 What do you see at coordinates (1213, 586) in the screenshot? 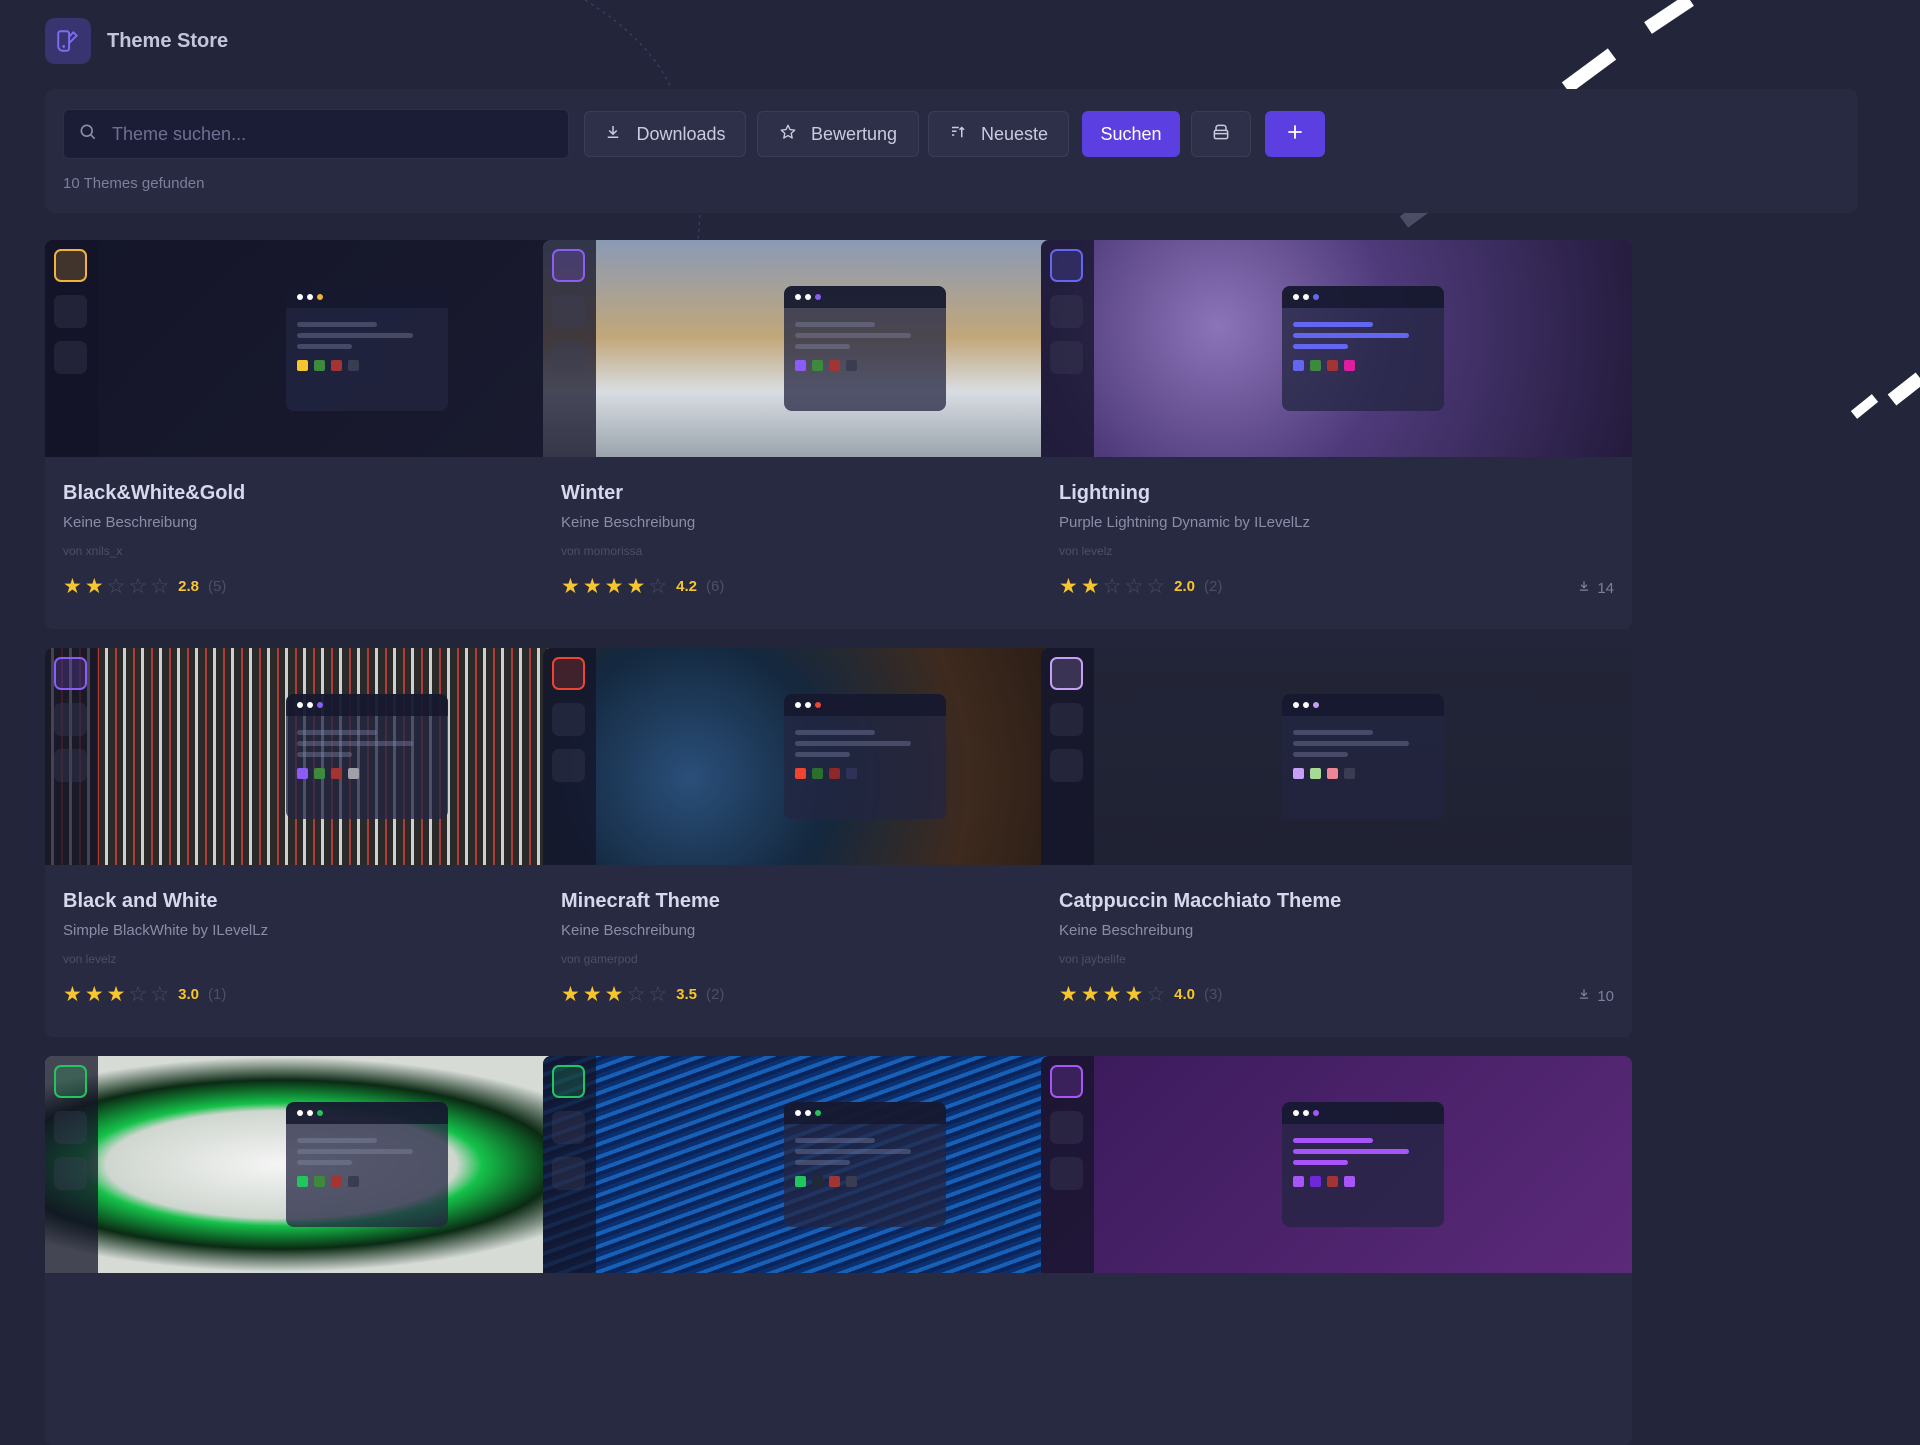
I see `rating-count: (2)` at bounding box center [1213, 586].